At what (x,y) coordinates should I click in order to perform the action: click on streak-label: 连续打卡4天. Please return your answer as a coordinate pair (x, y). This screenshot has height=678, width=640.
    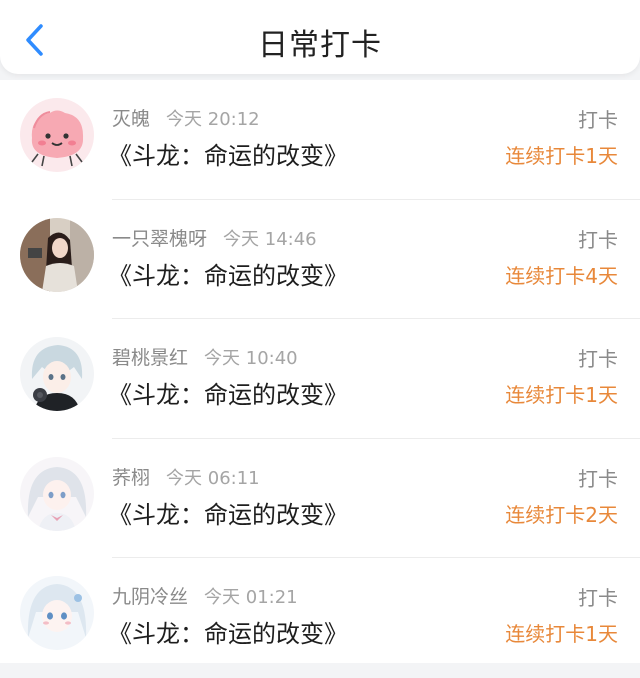
    Looking at the image, I should click on (561, 275).